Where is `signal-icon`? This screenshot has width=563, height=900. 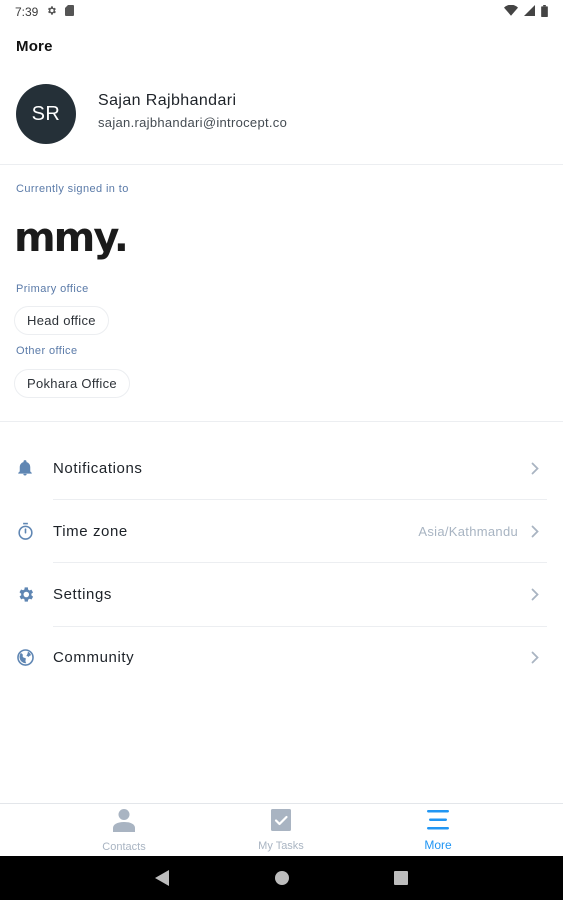 signal-icon is located at coordinates (529, 12).